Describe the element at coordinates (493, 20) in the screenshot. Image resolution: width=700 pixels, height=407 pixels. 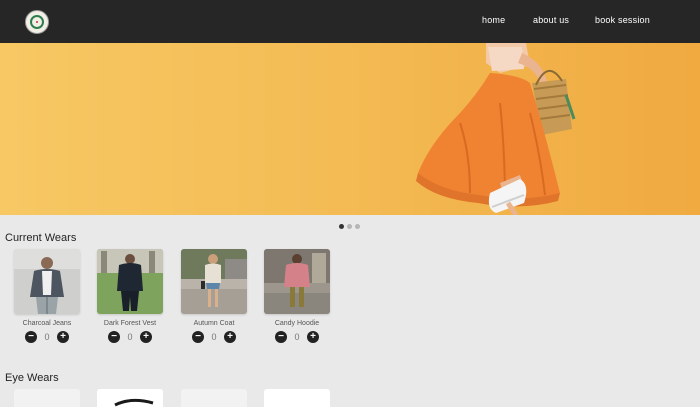
I see `nav-link-home: home` at that location.